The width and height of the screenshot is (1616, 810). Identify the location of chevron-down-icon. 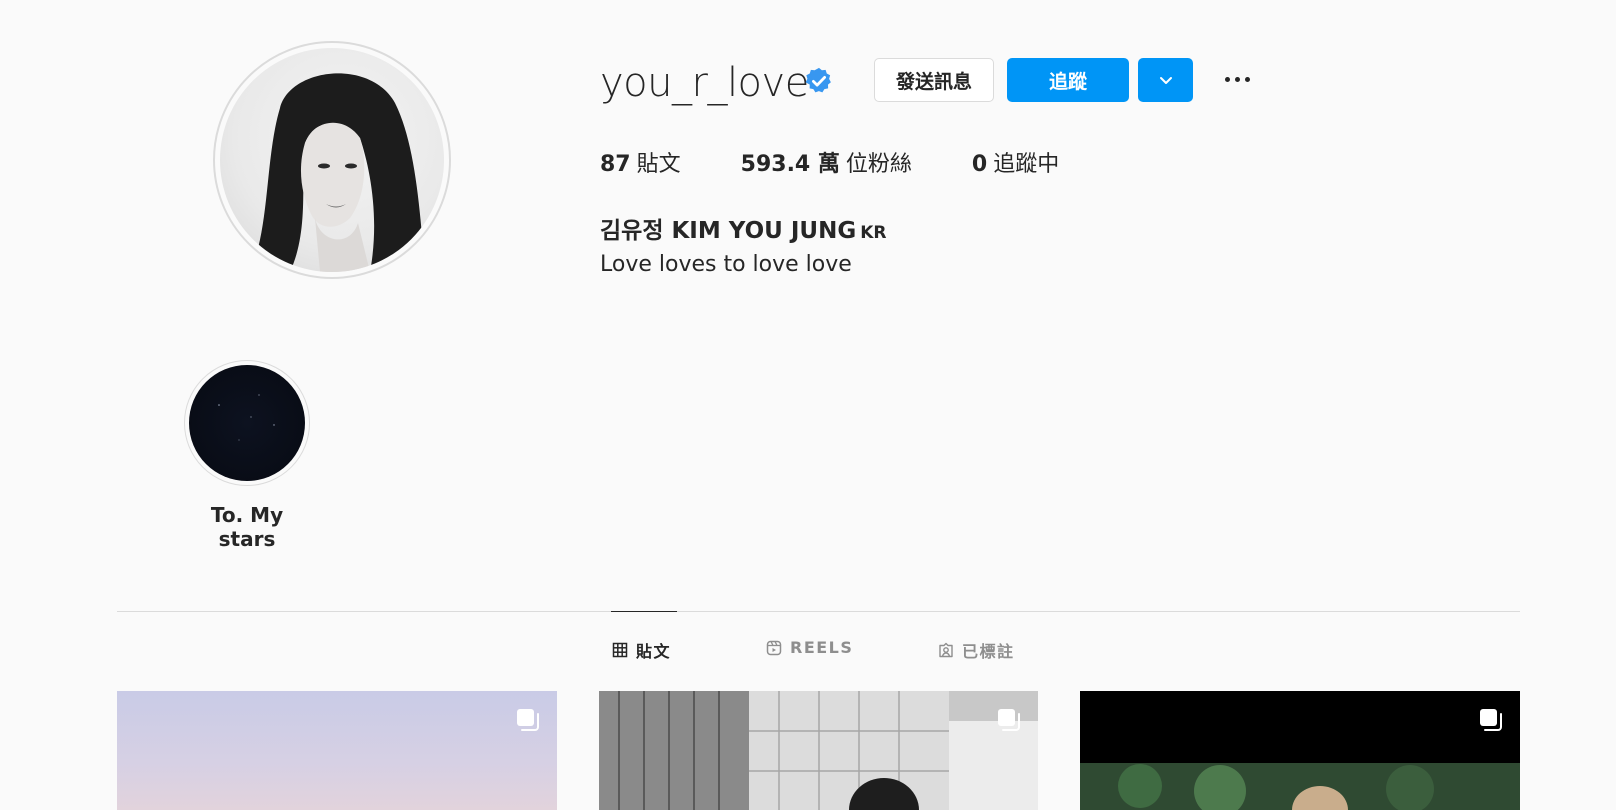
(1165, 80).